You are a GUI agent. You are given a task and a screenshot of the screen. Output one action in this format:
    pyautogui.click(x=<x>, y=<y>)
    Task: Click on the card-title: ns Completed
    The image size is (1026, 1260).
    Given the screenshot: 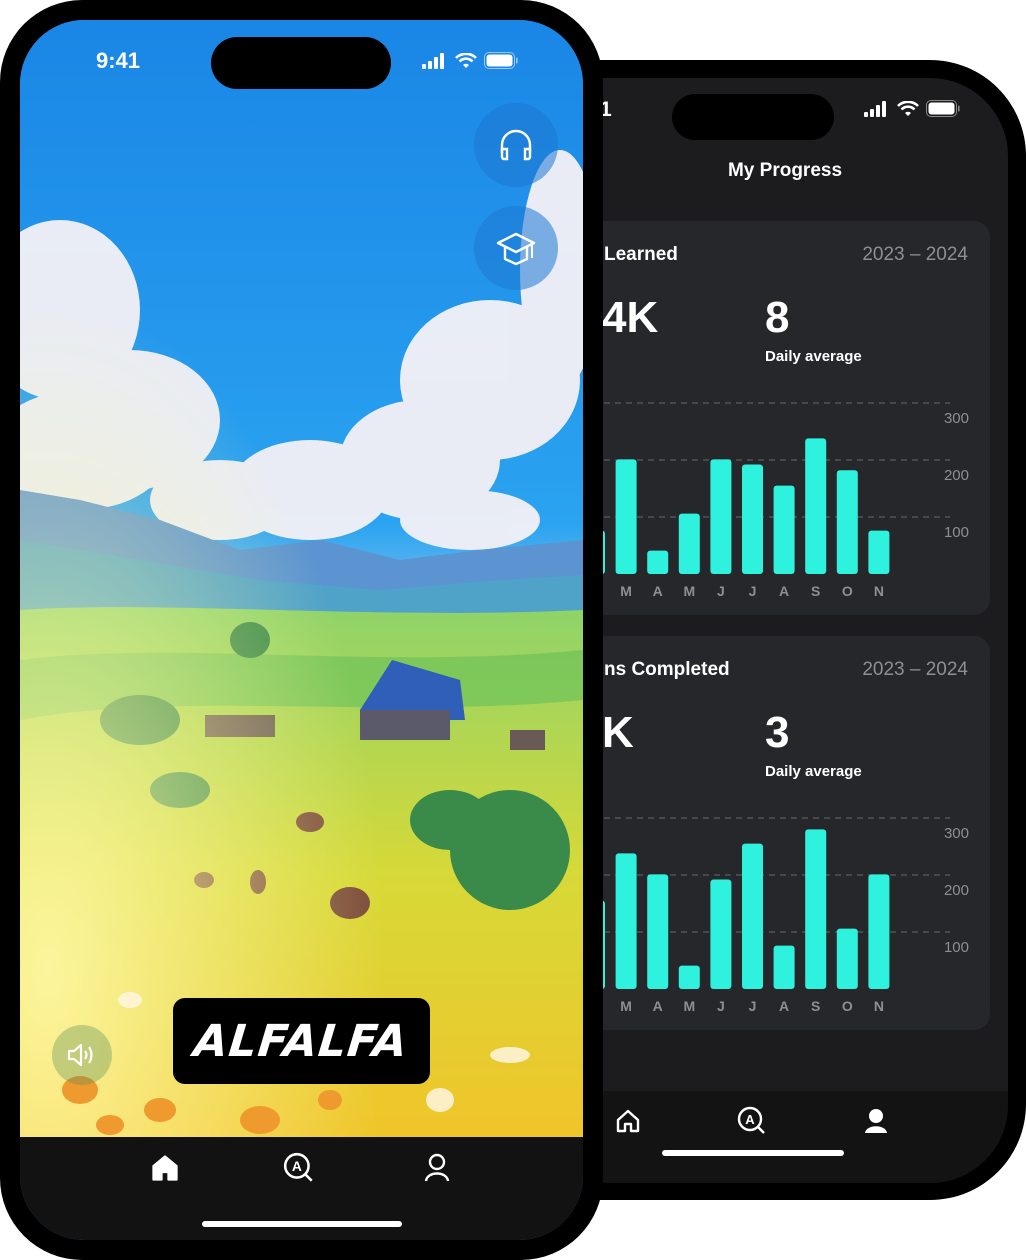 What is the action you would take?
    pyautogui.click(x=667, y=669)
    